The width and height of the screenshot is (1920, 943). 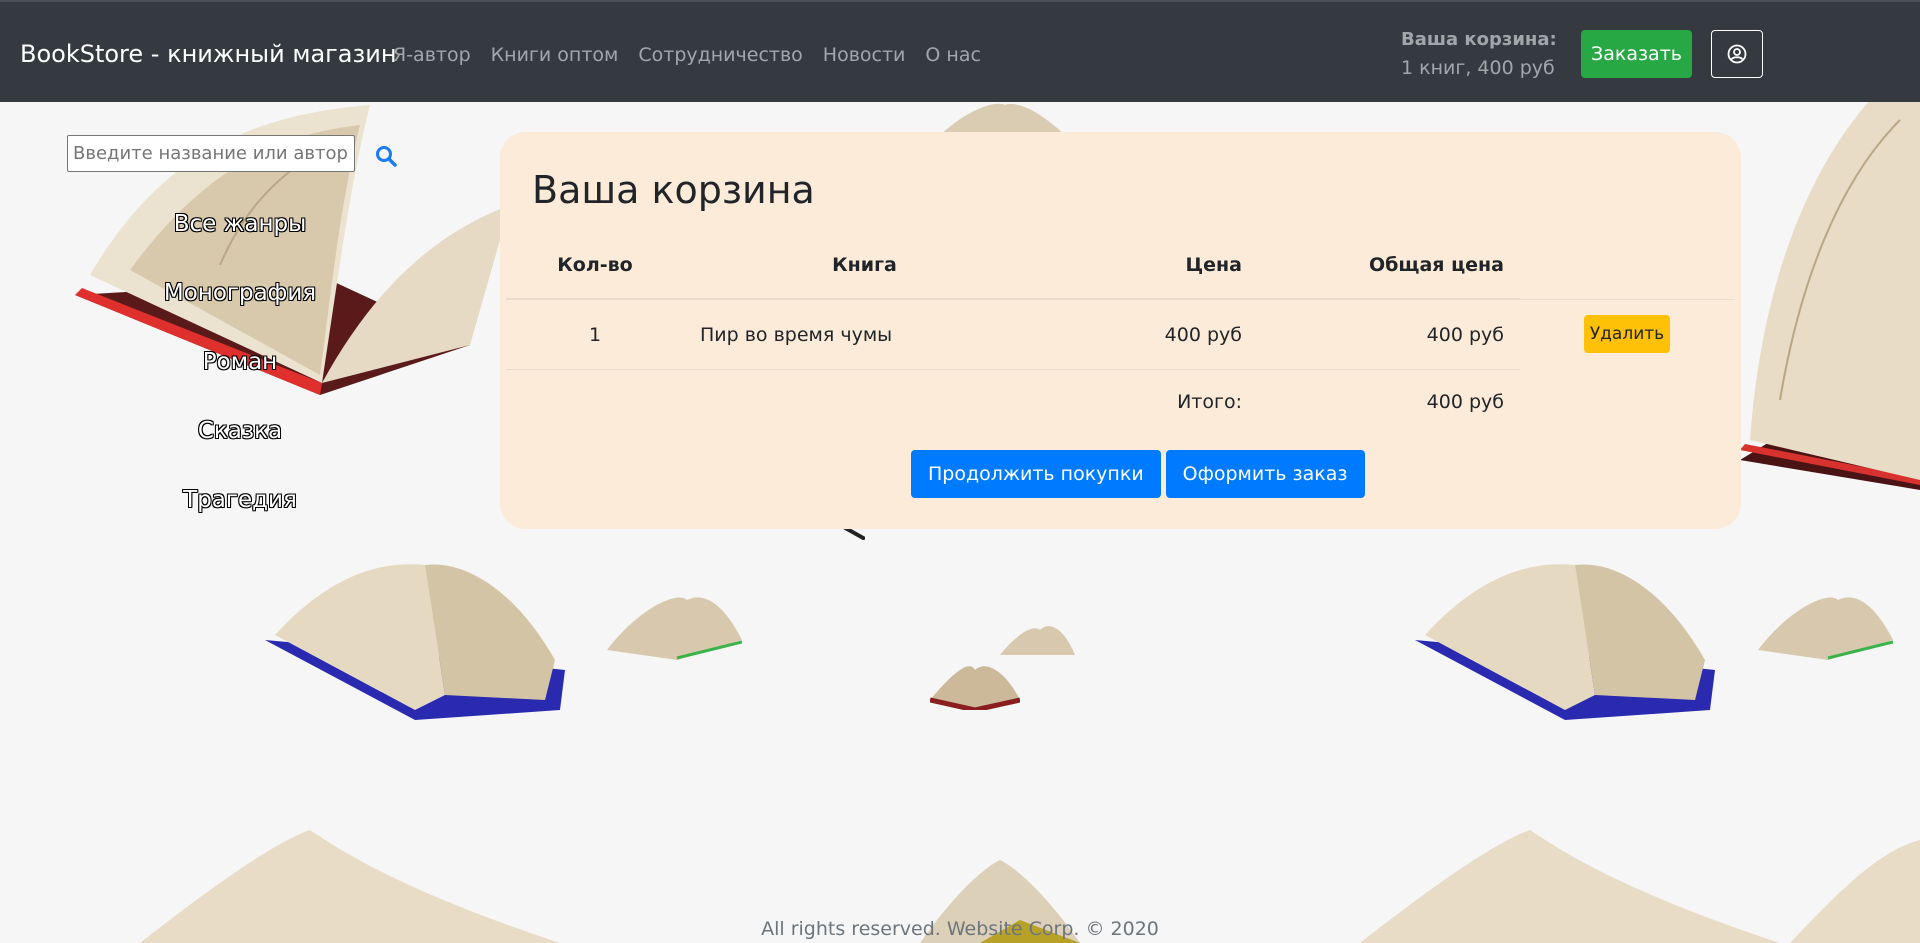 What do you see at coordinates (1209, 402) in the screenshot?
I see `total-label: Итого:` at bounding box center [1209, 402].